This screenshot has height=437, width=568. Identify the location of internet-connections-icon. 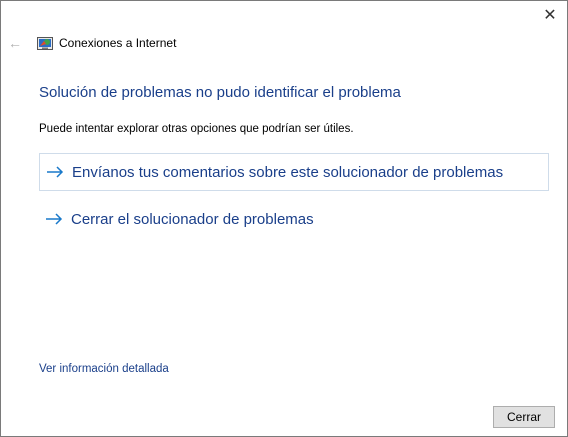
(45, 43).